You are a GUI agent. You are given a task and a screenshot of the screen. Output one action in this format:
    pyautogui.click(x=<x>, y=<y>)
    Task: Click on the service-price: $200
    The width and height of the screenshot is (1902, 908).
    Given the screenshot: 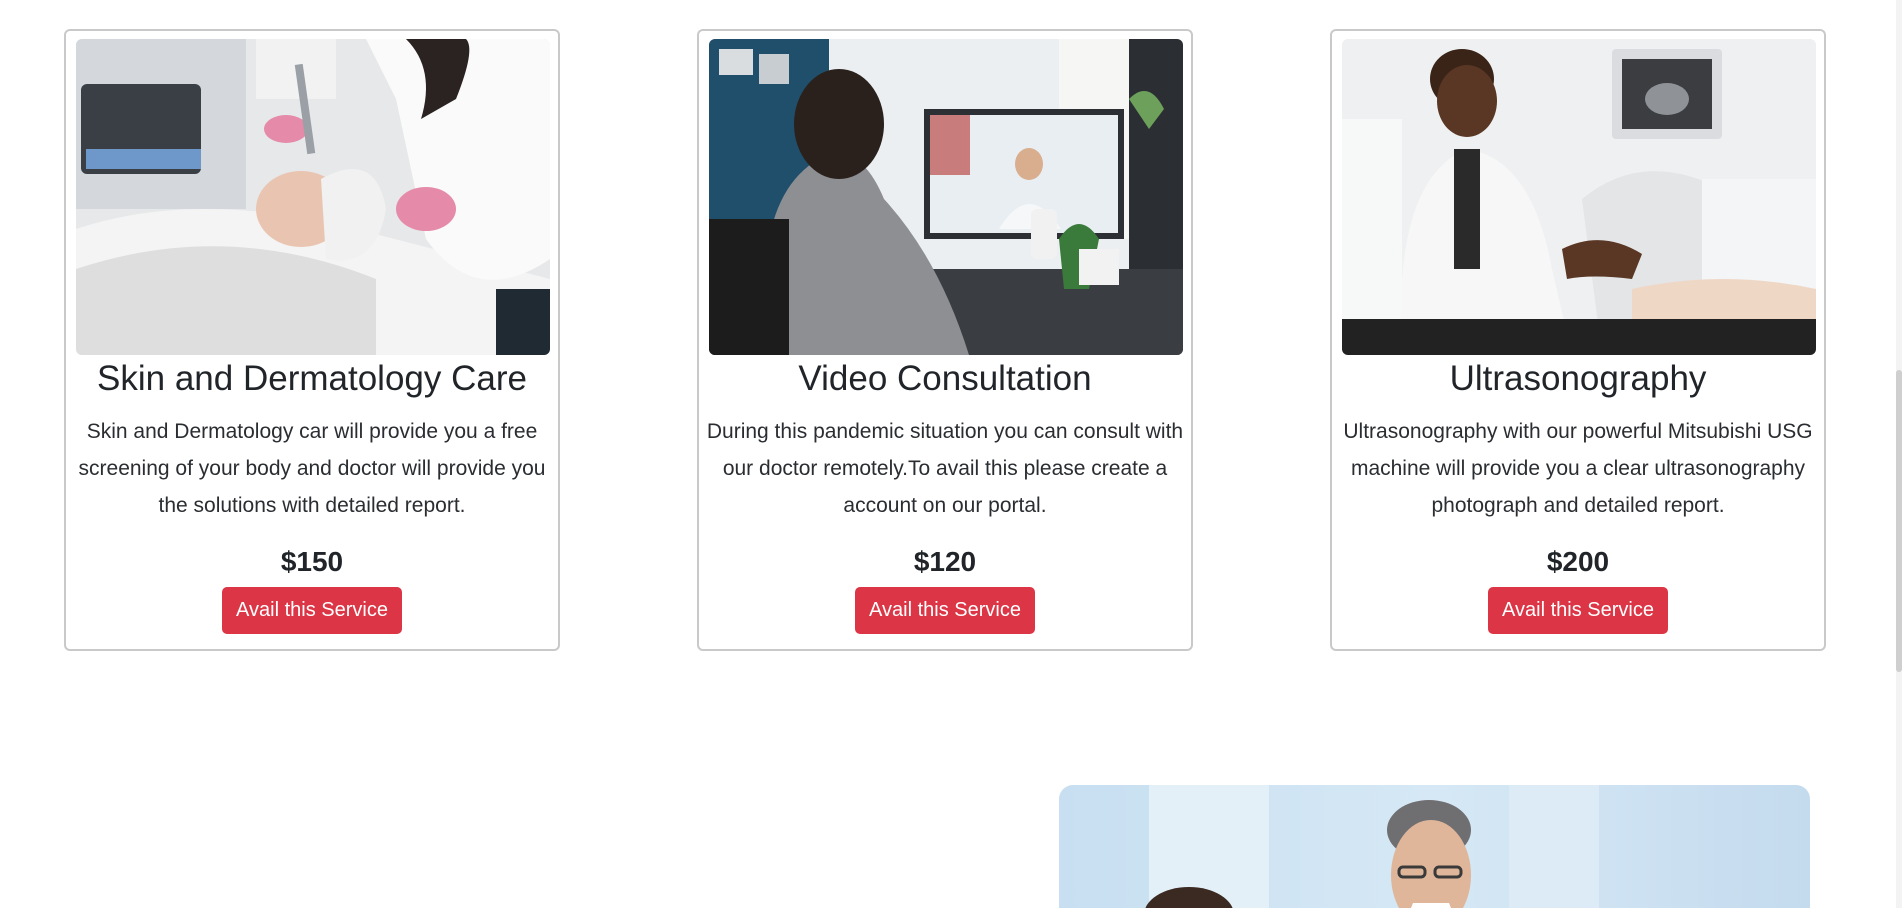 What is the action you would take?
    pyautogui.click(x=1578, y=561)
    